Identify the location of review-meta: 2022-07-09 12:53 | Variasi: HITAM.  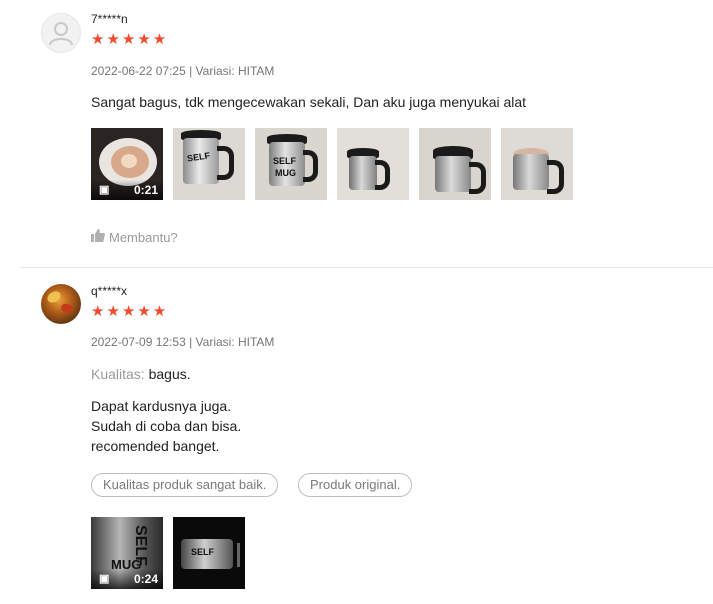
(183, 342).